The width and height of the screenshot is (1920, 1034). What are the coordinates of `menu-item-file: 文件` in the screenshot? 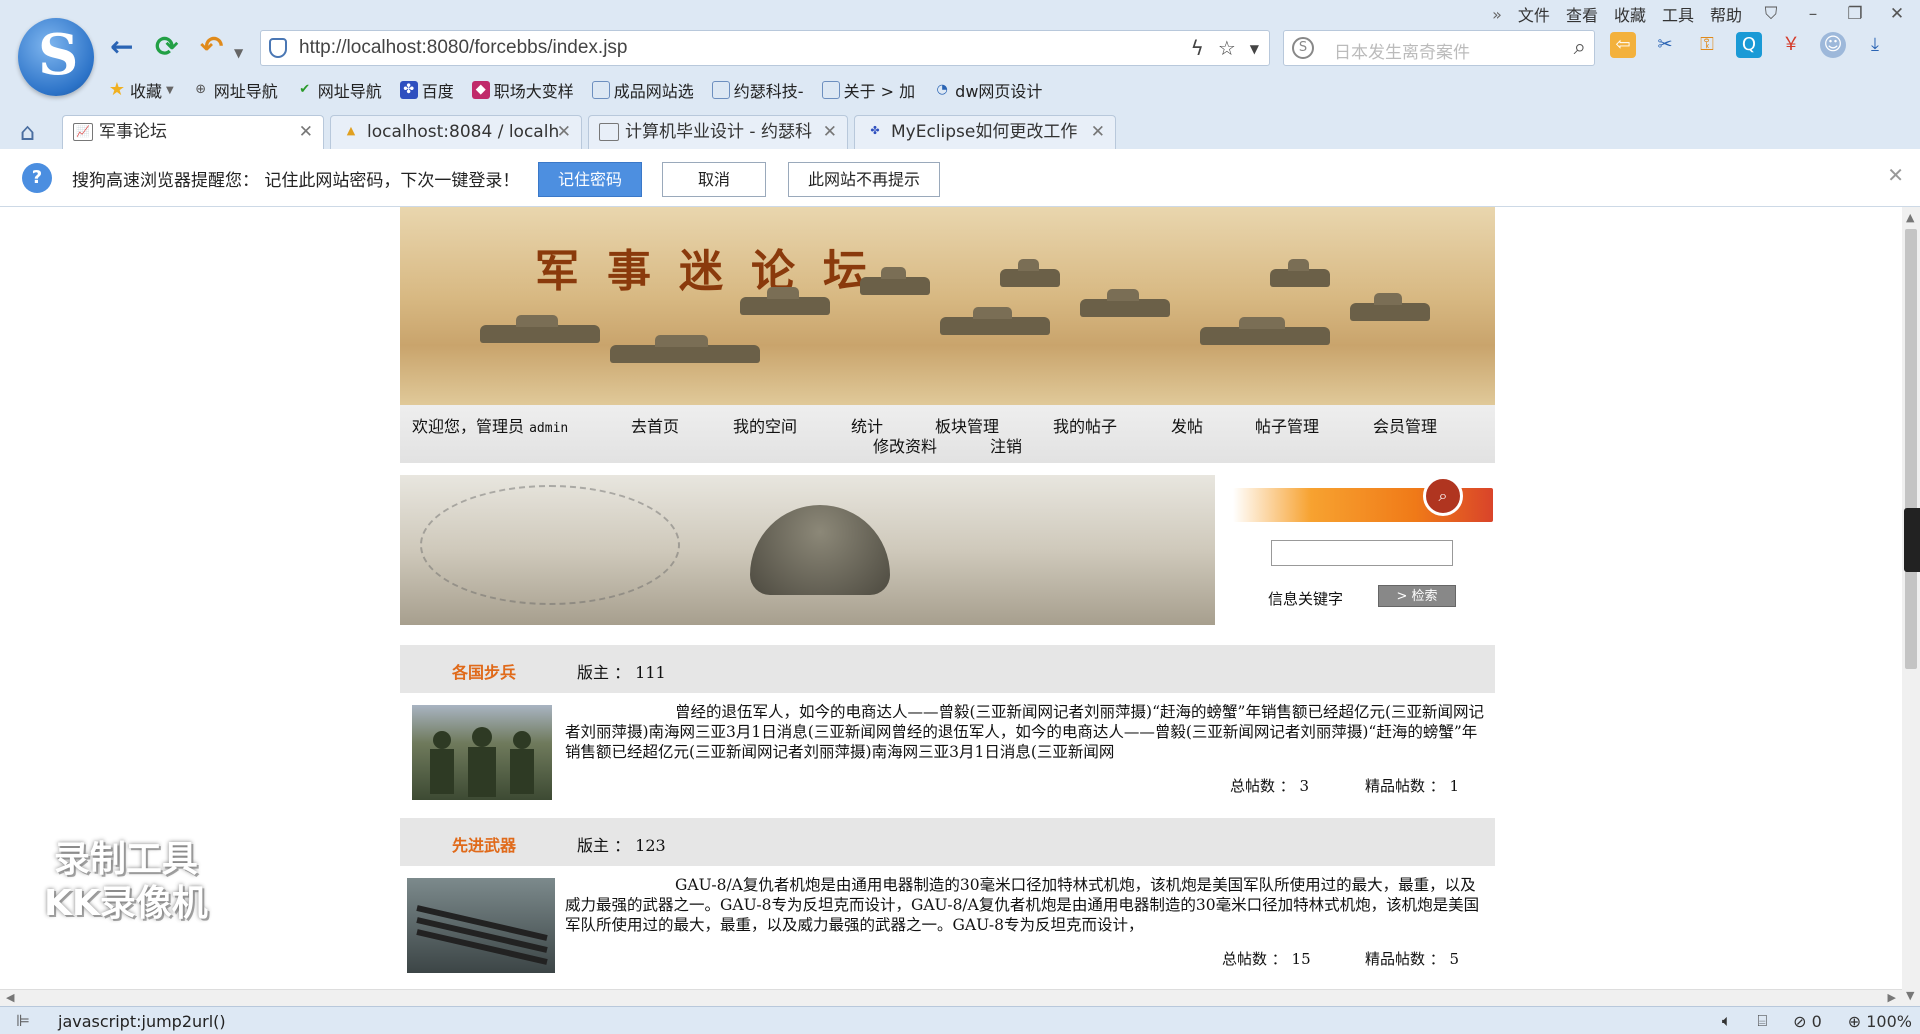 It's located at (1534, 14).